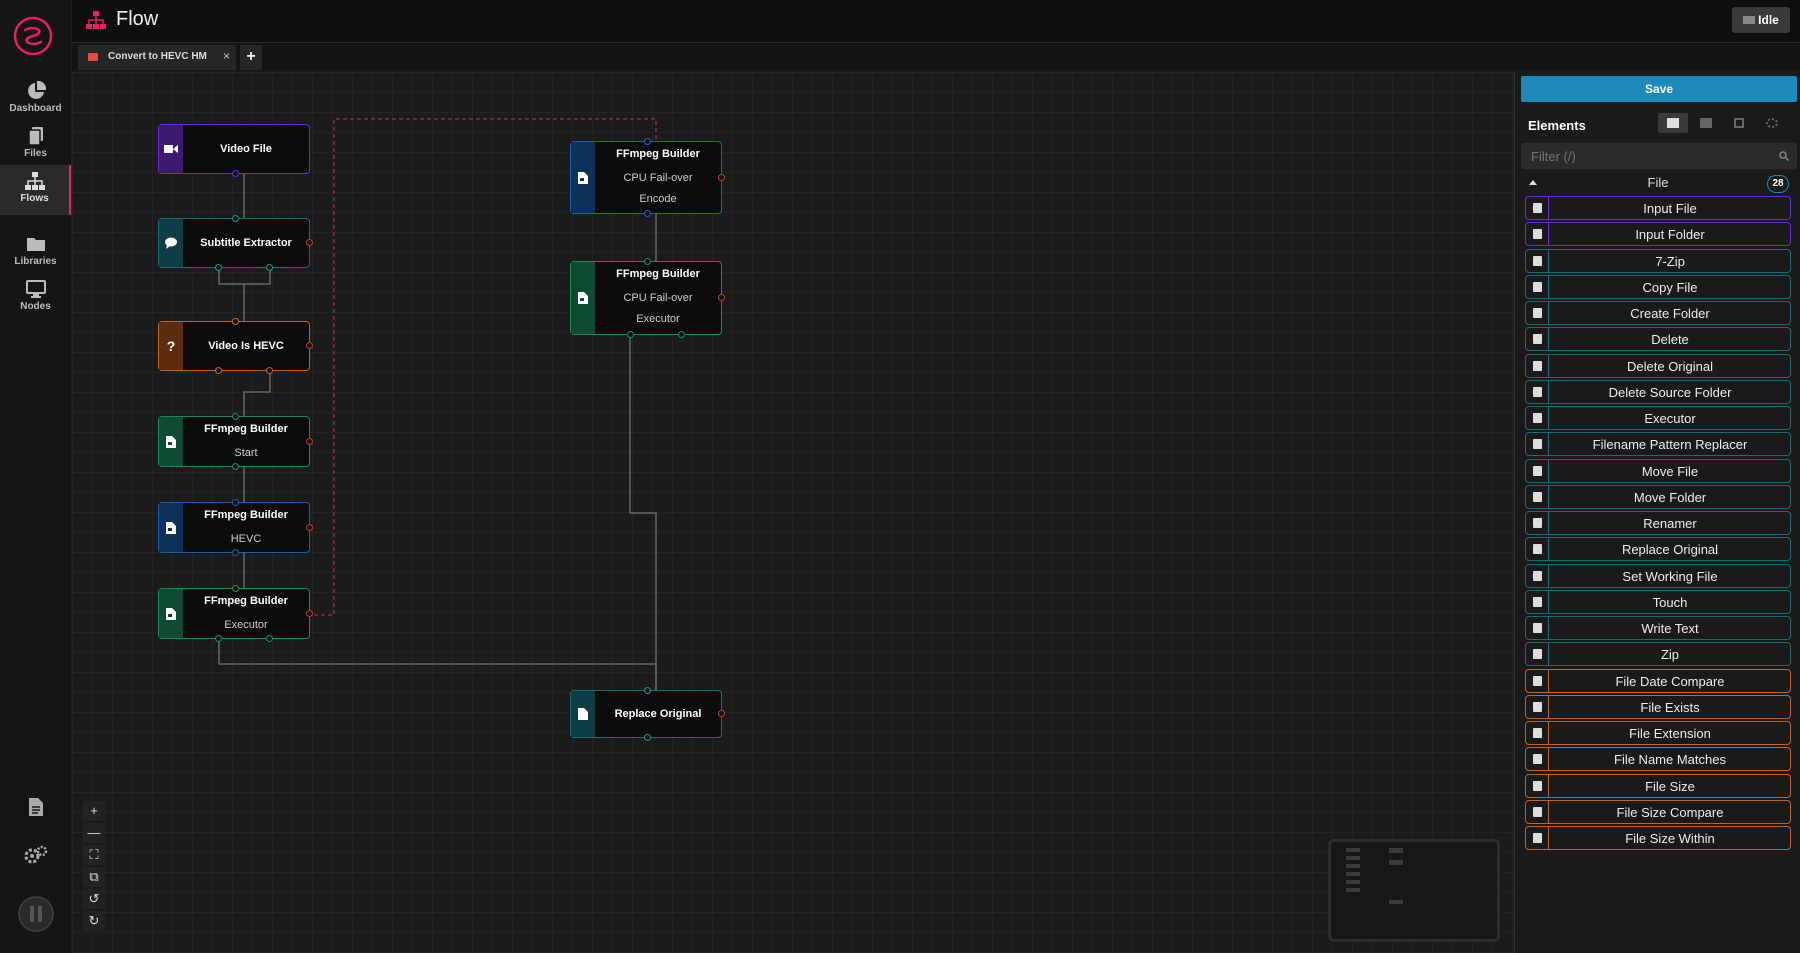 This screenshot has height=953, width=1800. I want to click on zoom-in-button: +, so click(94, 811).